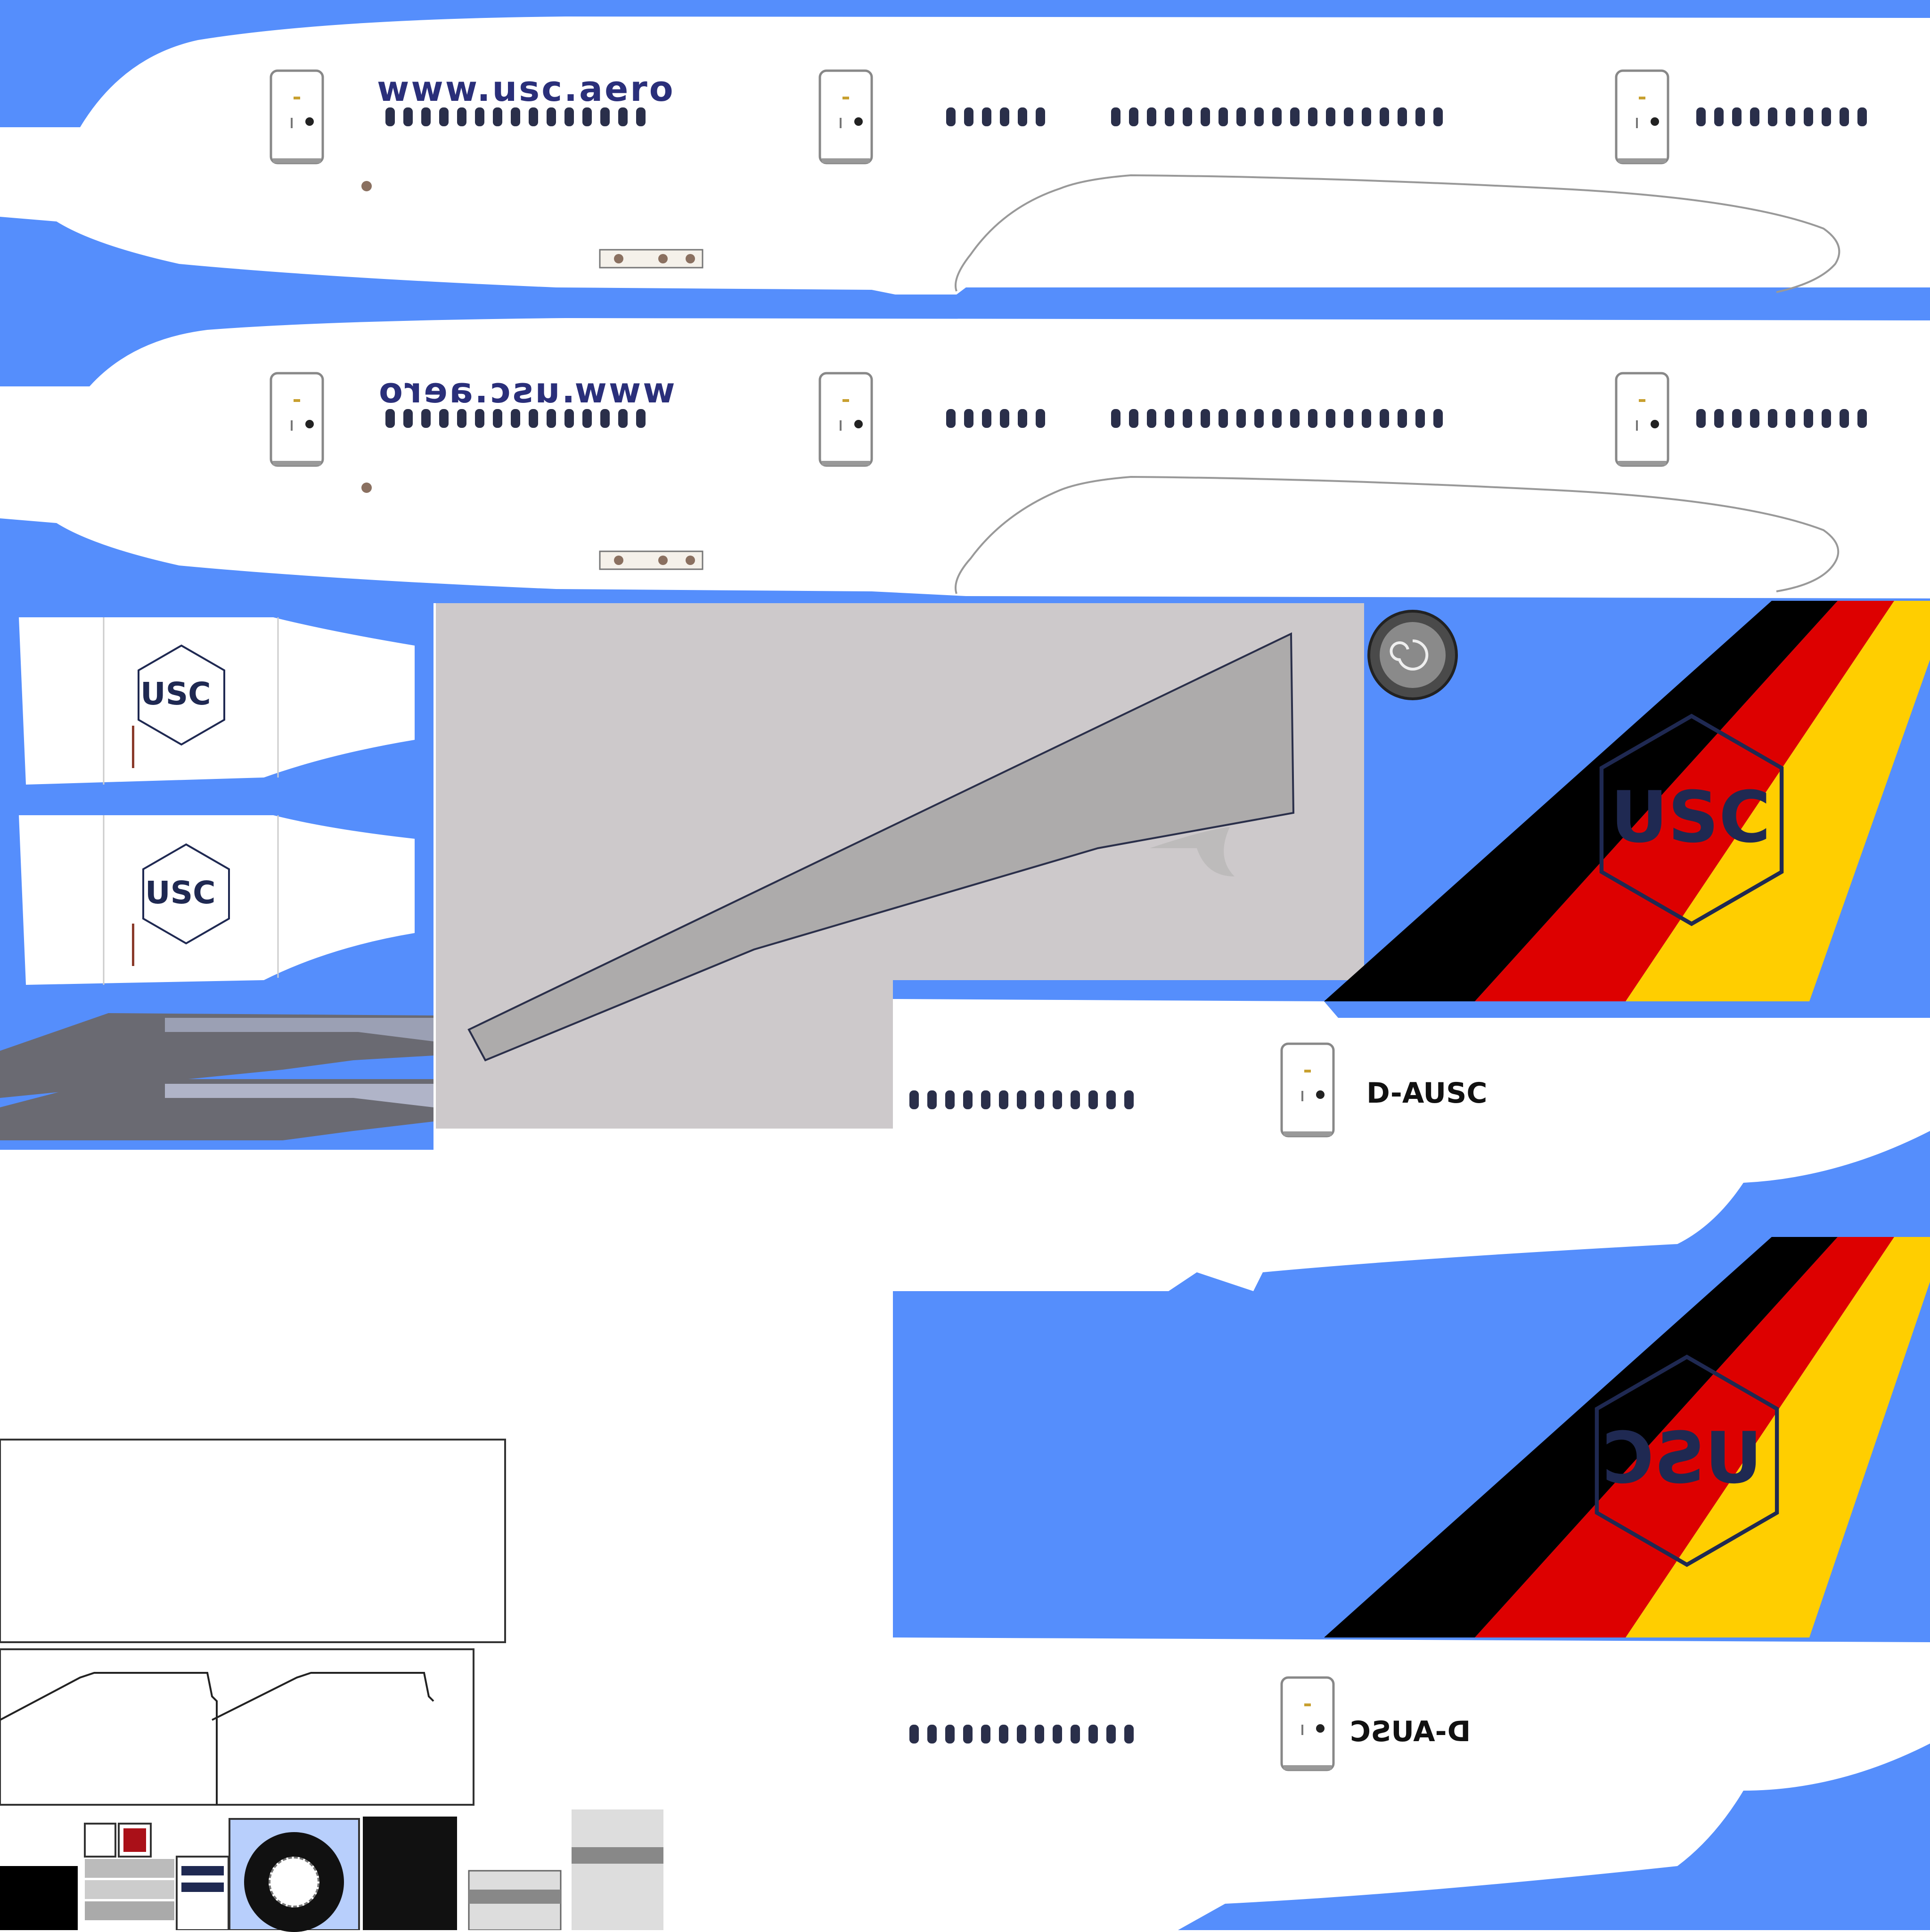 The image size is (1930, 1932). I want to click on spiral-hub-icon, so click(1412, 655).